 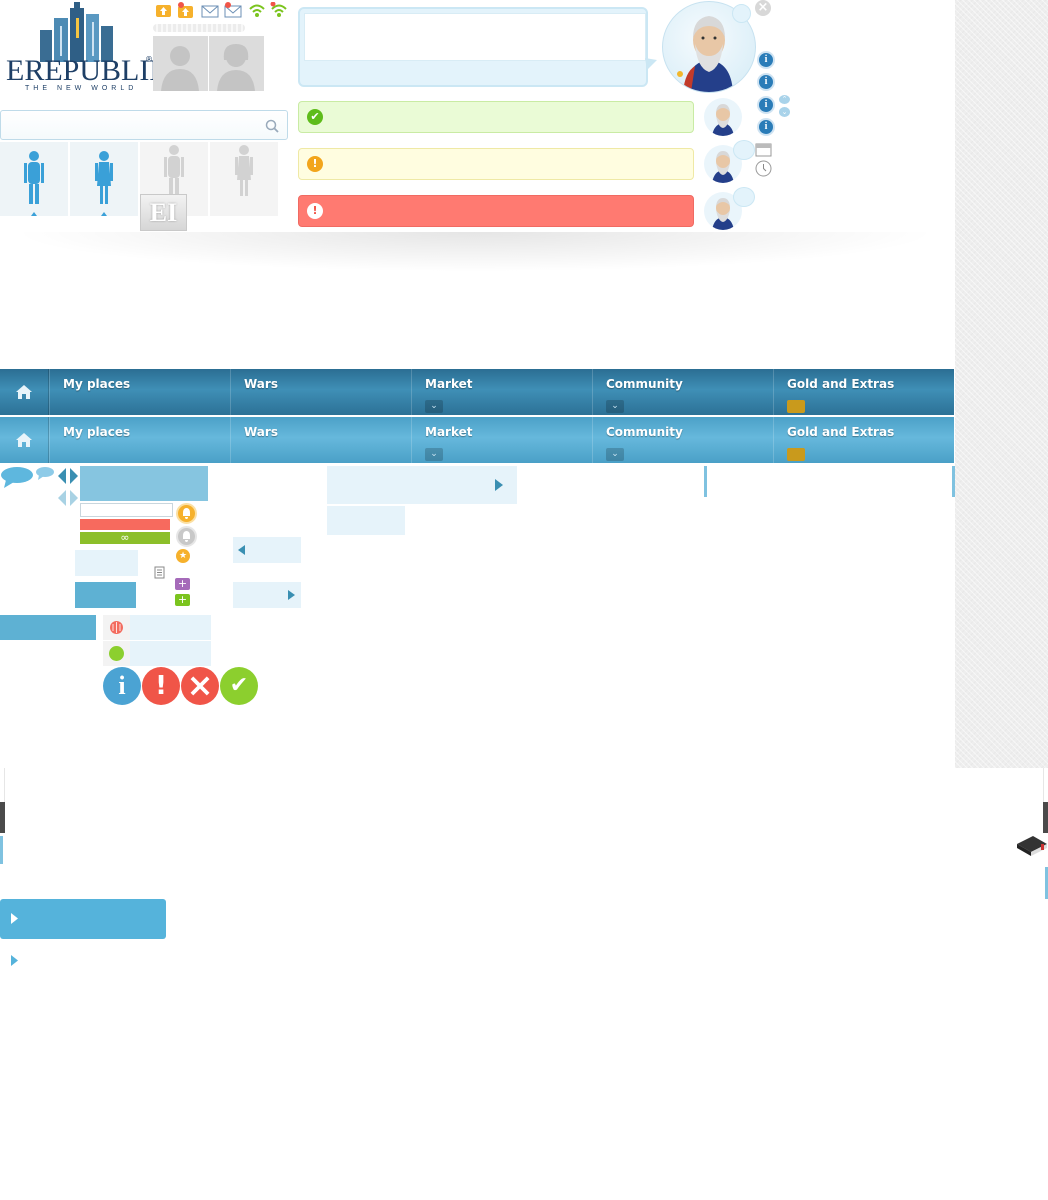 What do you see at coordinates (315, 164) in the screenshot?
I see `warning-icon: !` at bounding box center [315, 164].